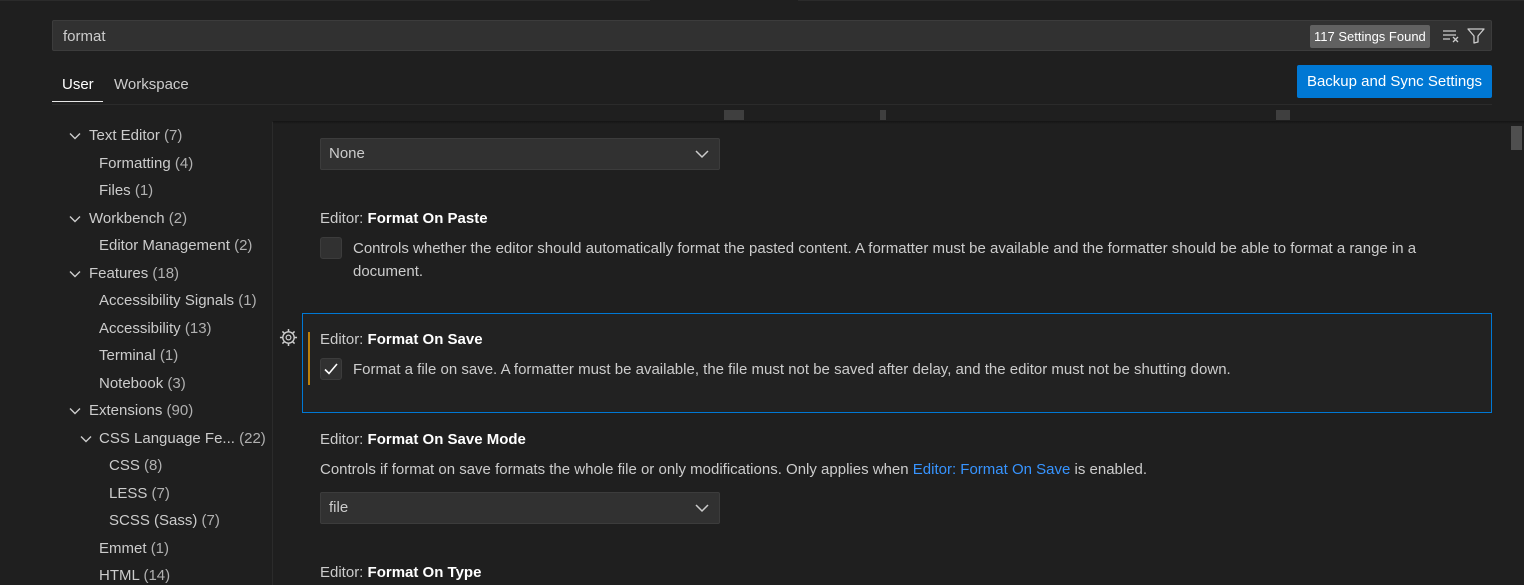 Image resolution: width=1524 pixels, height=585 pixels. Describe the element at coordinates (127, 355) in the screenshot. I see `toc-item-label: Terminal` at that location.